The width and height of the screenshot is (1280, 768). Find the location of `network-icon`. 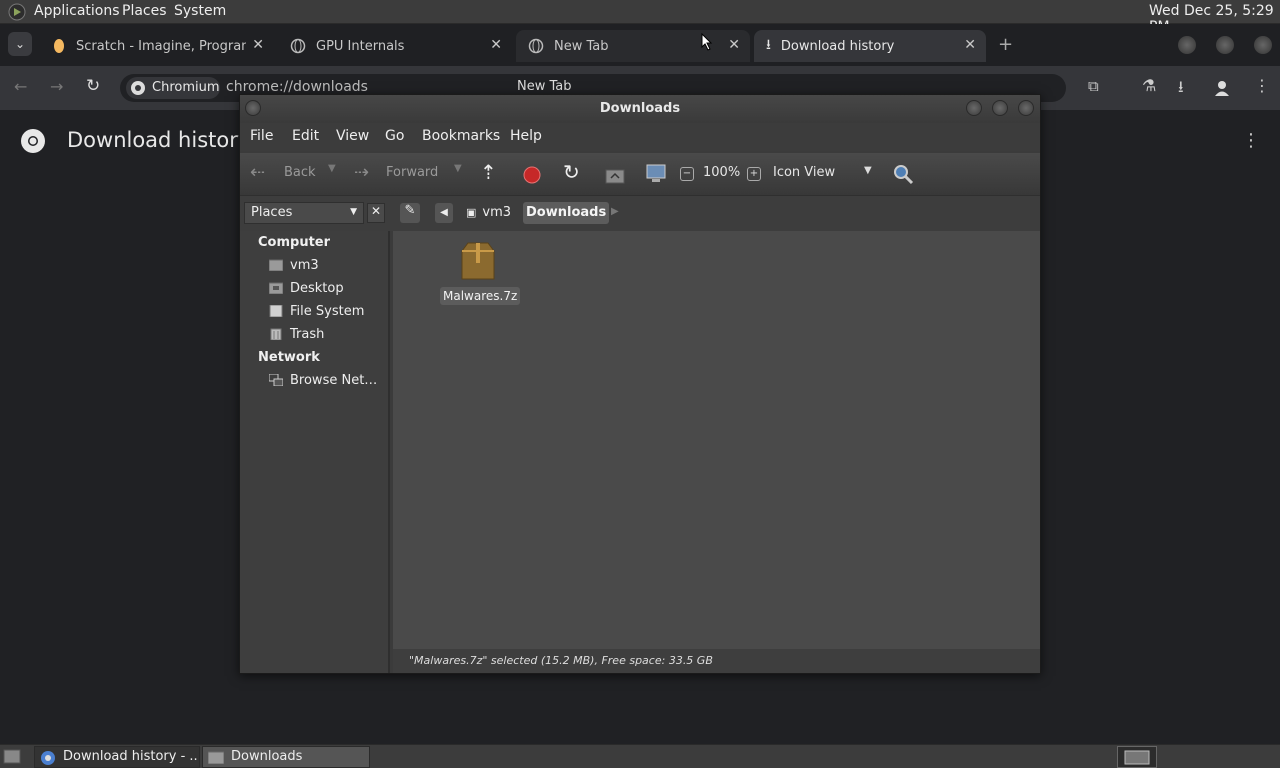

network-icon is located at coordinates (276, 380).